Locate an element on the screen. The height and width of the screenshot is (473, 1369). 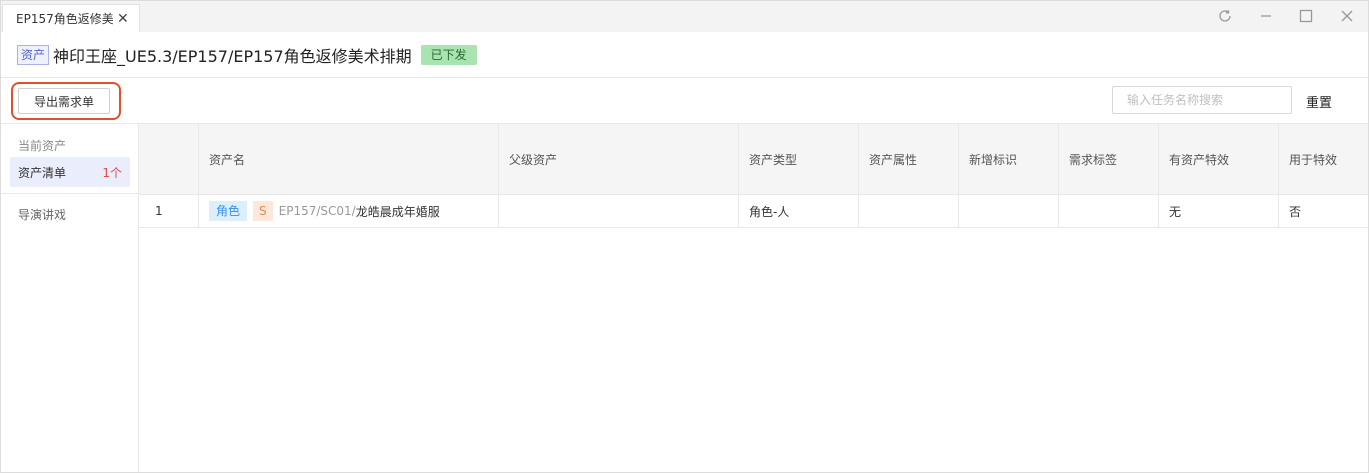
sidebar-item-asset-list: 资产清单 1个 is located at coordinates (70, 172).